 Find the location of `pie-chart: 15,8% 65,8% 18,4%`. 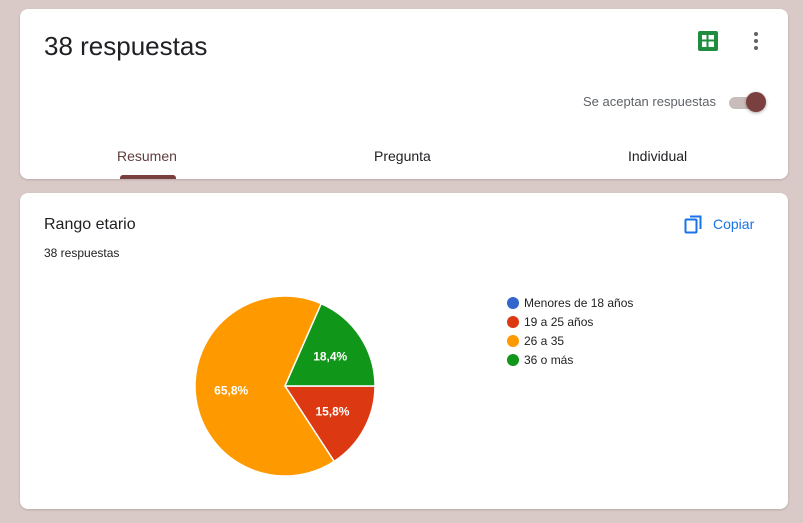

pie-chart: 15,8% 65,8% 18,4% is located at coordinates (285, 386).